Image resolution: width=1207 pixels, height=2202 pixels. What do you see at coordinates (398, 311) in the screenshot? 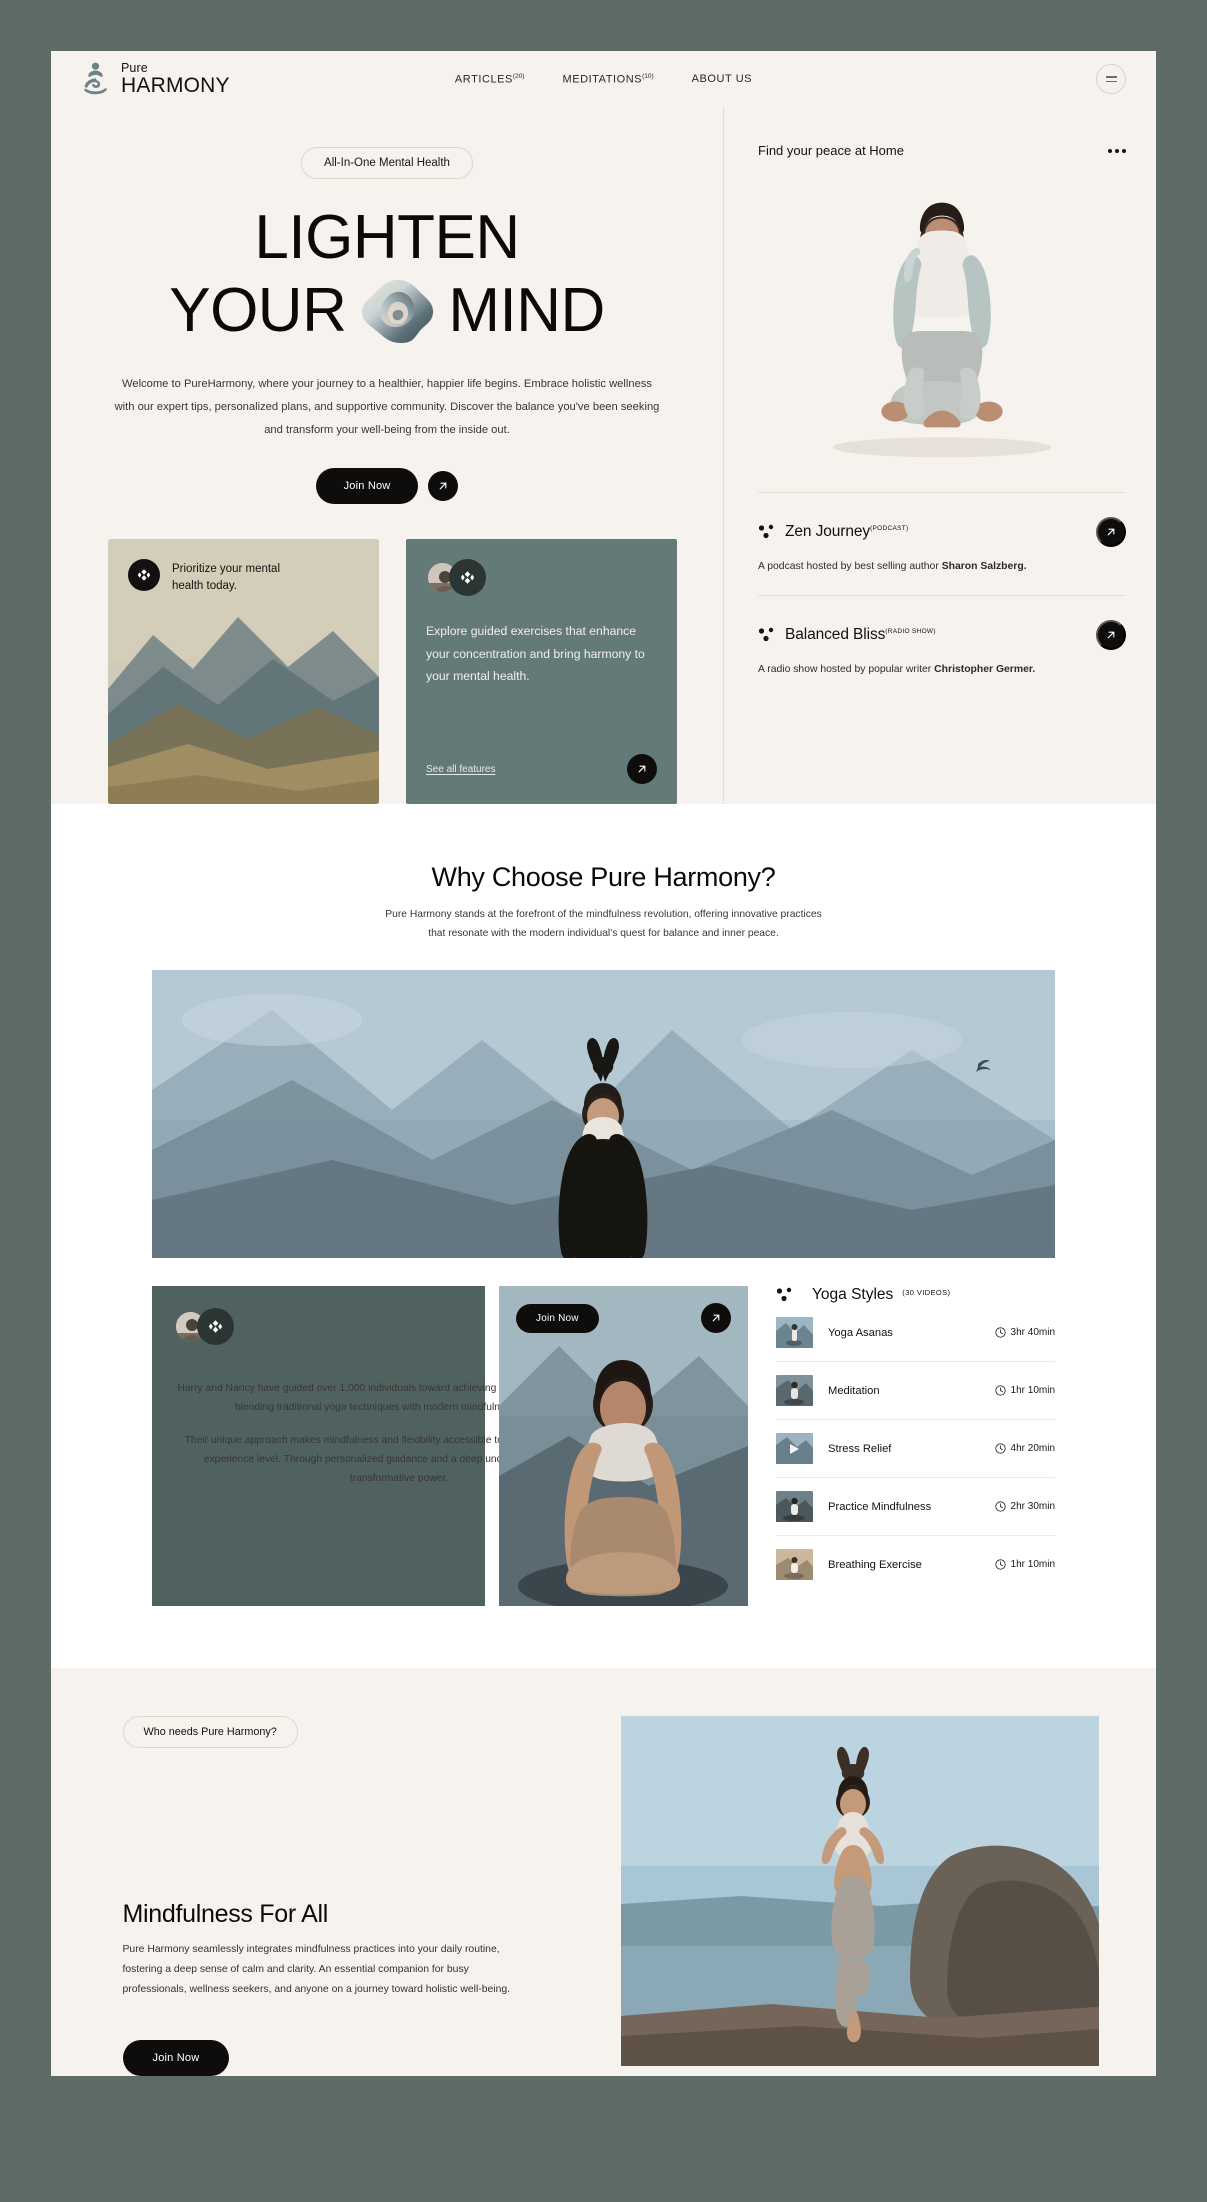
I see `abstract-blob-icon` at bounding box center [398, 311].